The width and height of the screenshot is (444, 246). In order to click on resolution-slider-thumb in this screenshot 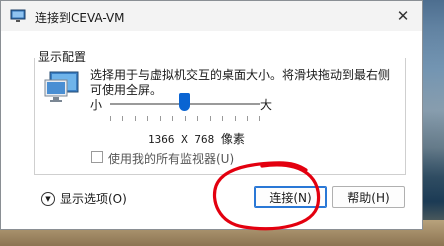, I will do `click(184, 102)`.